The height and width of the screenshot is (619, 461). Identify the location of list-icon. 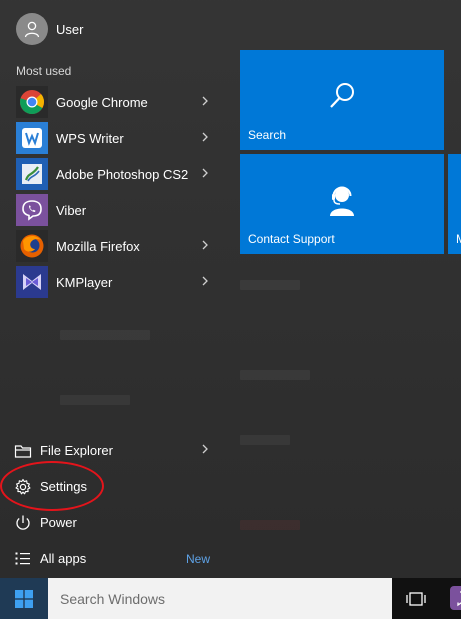
(22, 558).